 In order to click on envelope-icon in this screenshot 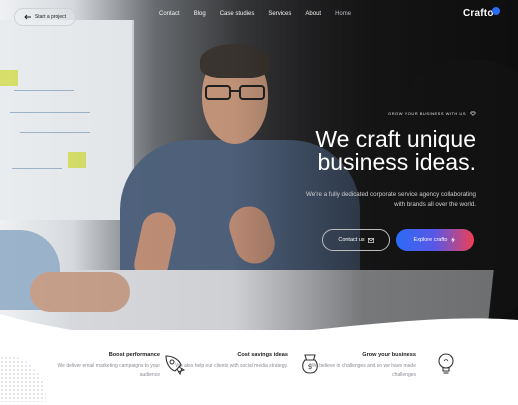, I will do `click(370, 240)`.